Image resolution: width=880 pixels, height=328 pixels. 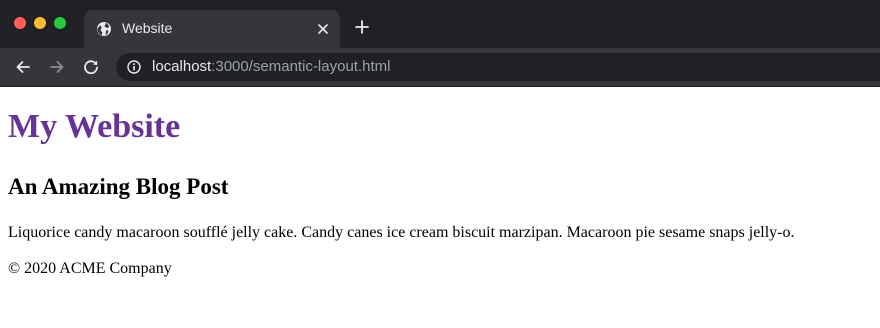 What do you see at coordinates (182, 66) in the screenshot?
I see `url-host: localhost` at bounding box center [182, 66].